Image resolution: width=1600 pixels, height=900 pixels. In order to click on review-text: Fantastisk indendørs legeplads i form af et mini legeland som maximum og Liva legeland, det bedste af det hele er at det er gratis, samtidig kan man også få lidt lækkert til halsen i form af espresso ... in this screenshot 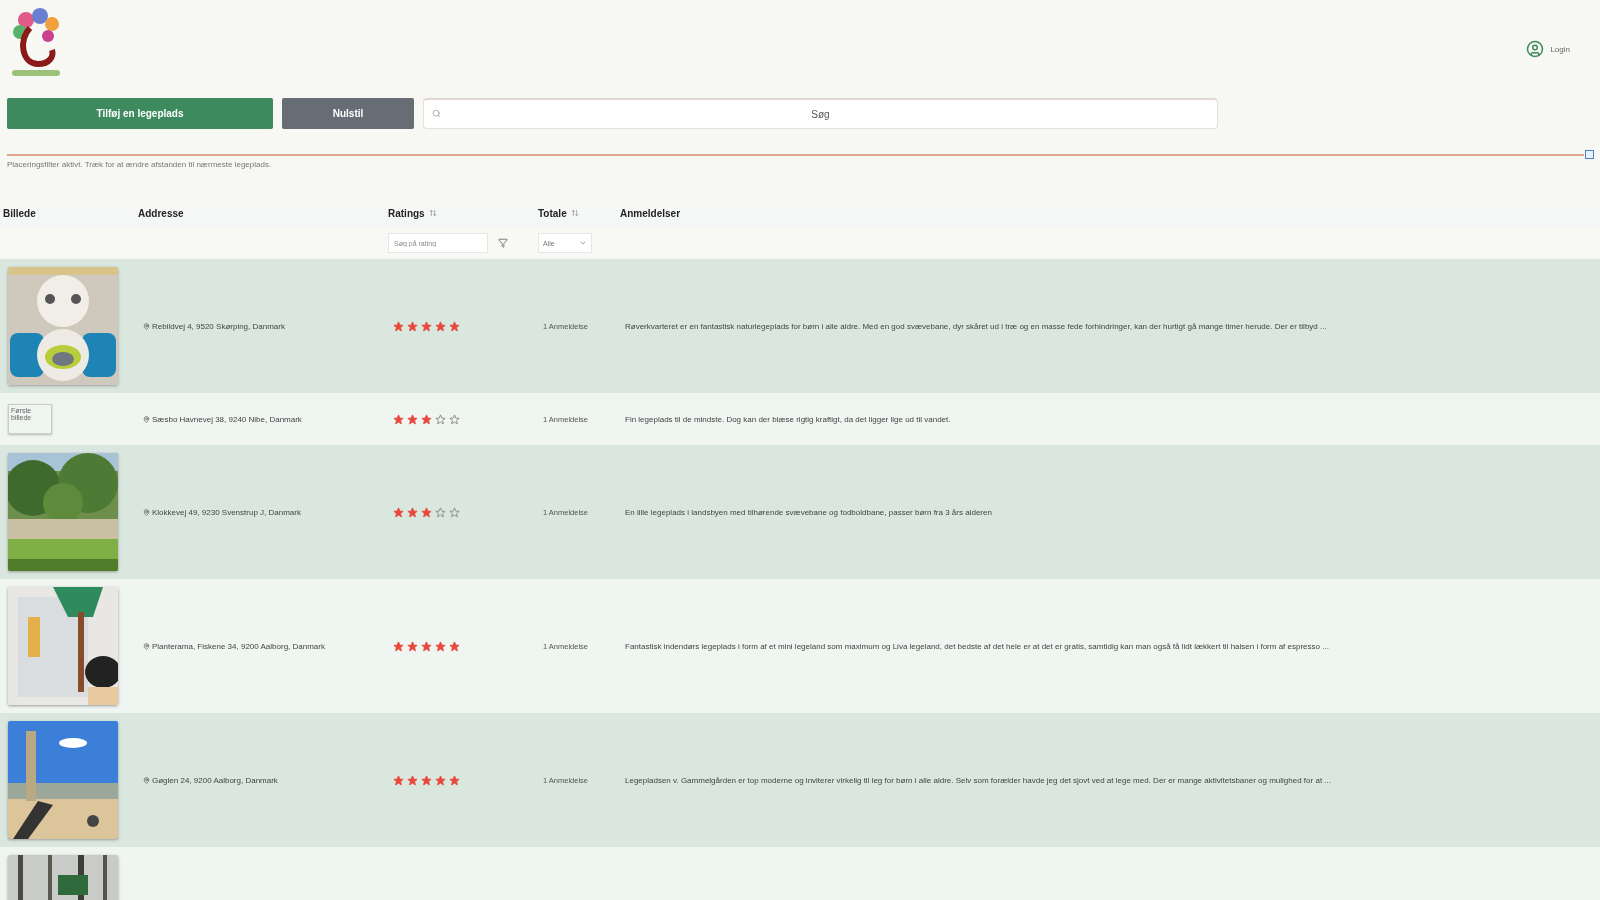, I will do `click(977, 646)`.